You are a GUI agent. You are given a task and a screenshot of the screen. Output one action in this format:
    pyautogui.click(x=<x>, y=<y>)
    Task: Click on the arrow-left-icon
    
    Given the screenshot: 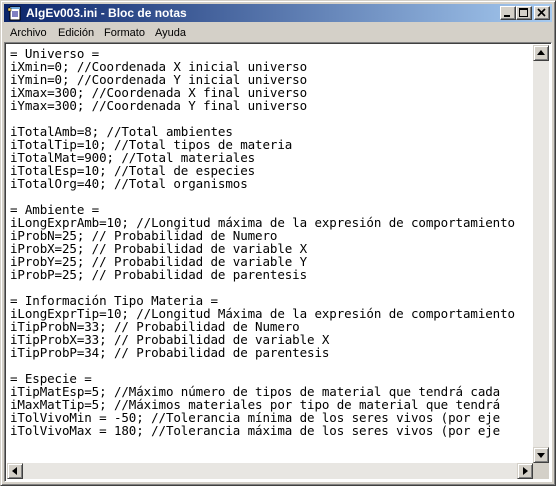 What is the action you would take?
    pyautogui.click(x=14, y=471)
    